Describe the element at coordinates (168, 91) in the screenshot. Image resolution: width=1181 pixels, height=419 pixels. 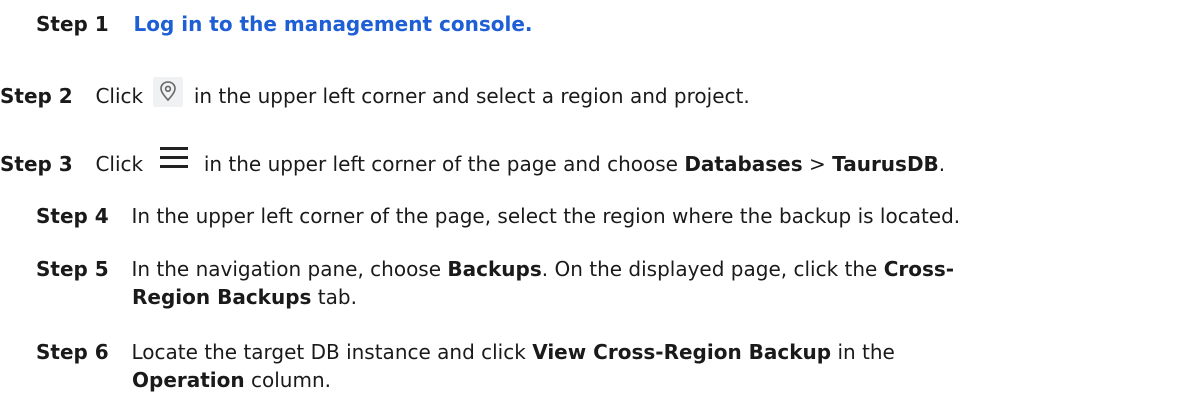
I see `location-pin-icon` at that location.